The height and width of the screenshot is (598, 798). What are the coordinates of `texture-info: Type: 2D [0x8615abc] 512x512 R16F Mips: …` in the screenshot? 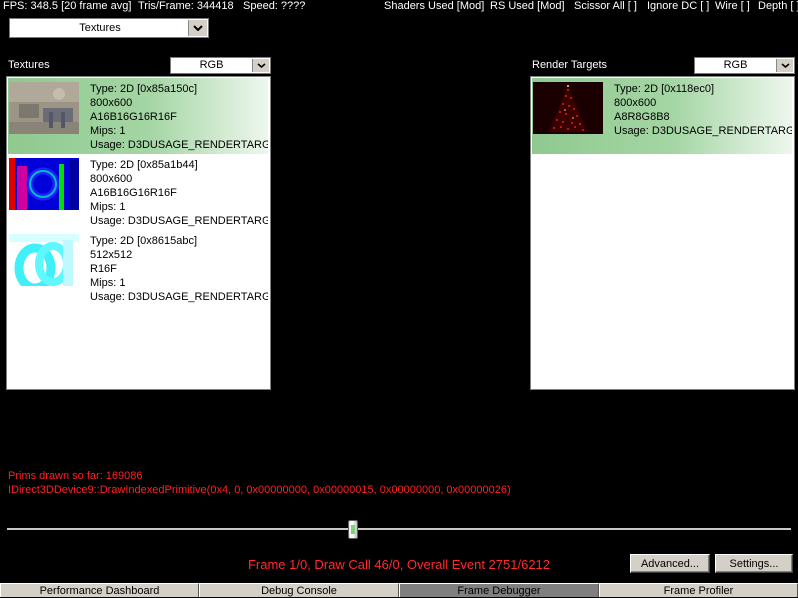 It's located at (179, 269).